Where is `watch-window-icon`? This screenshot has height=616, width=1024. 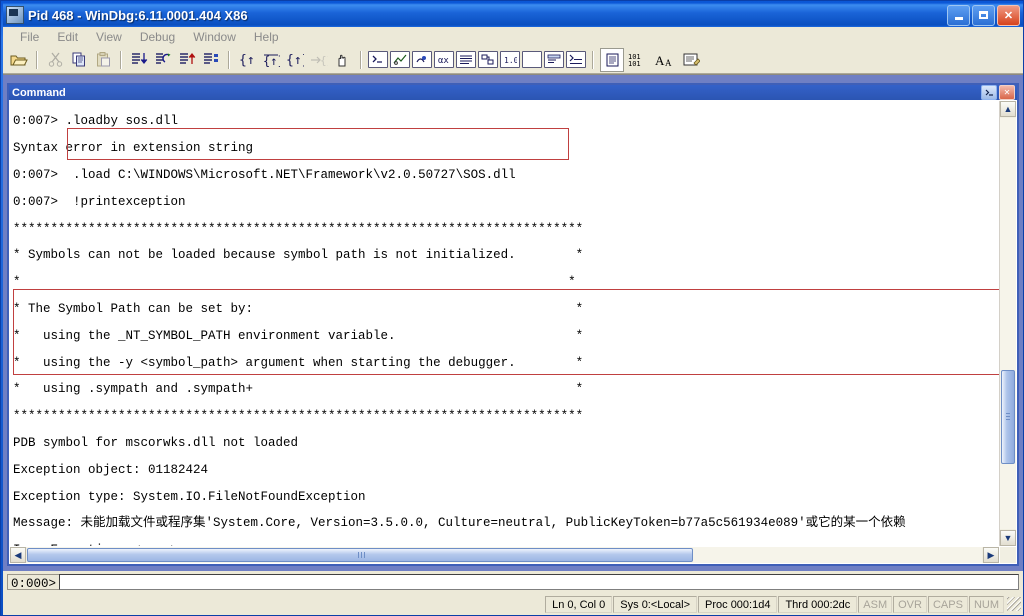
watch-window-icon is located at coordinates (400, 59).